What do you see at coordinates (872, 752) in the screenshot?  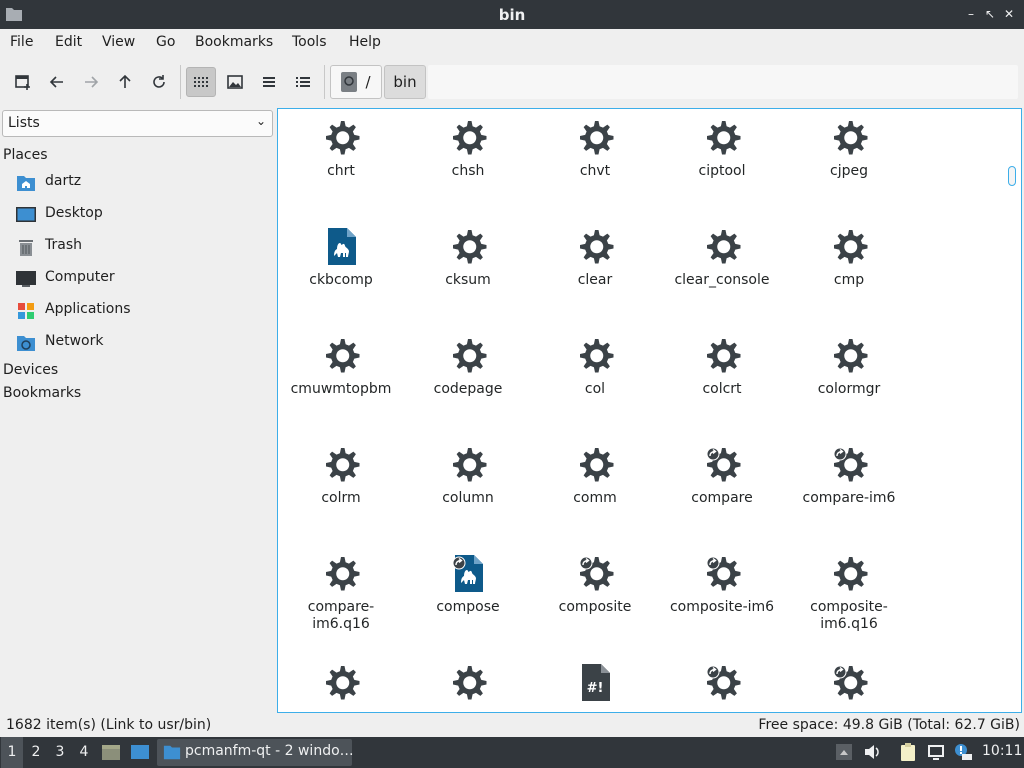 I see `volume-icon` at bounding box center [872, 752].